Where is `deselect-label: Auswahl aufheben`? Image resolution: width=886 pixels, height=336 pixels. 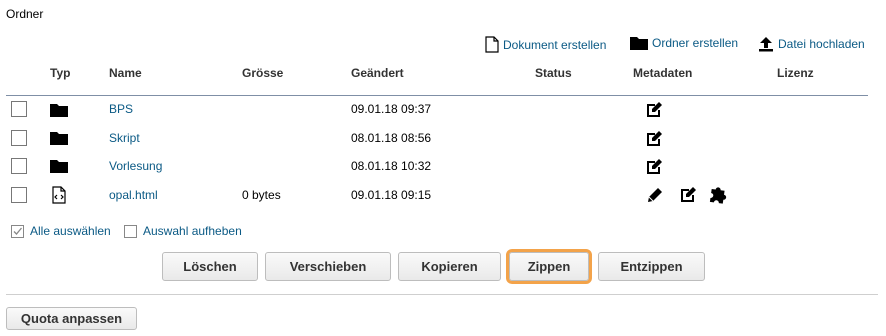
deselect-label: Auswahl aufheben is located at coordinates (192, 231).